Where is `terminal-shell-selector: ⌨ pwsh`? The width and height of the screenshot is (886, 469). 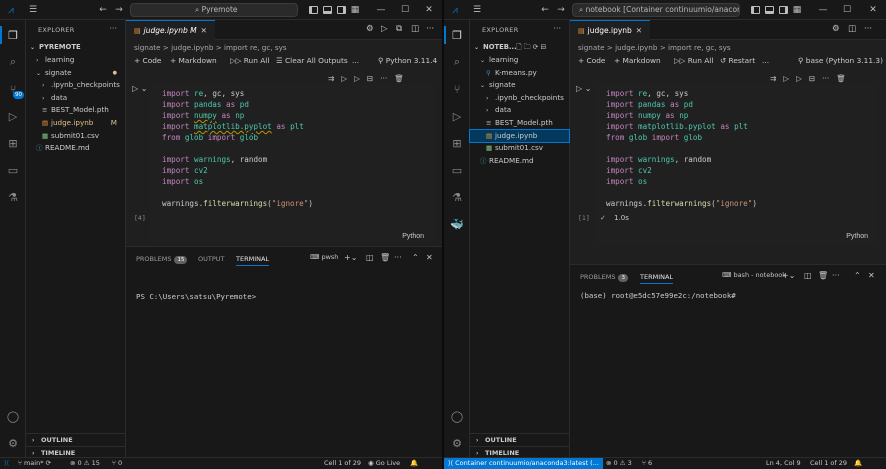 terminal-shell-selector: ⌨ pwsh is located at coordinates (324, 257).